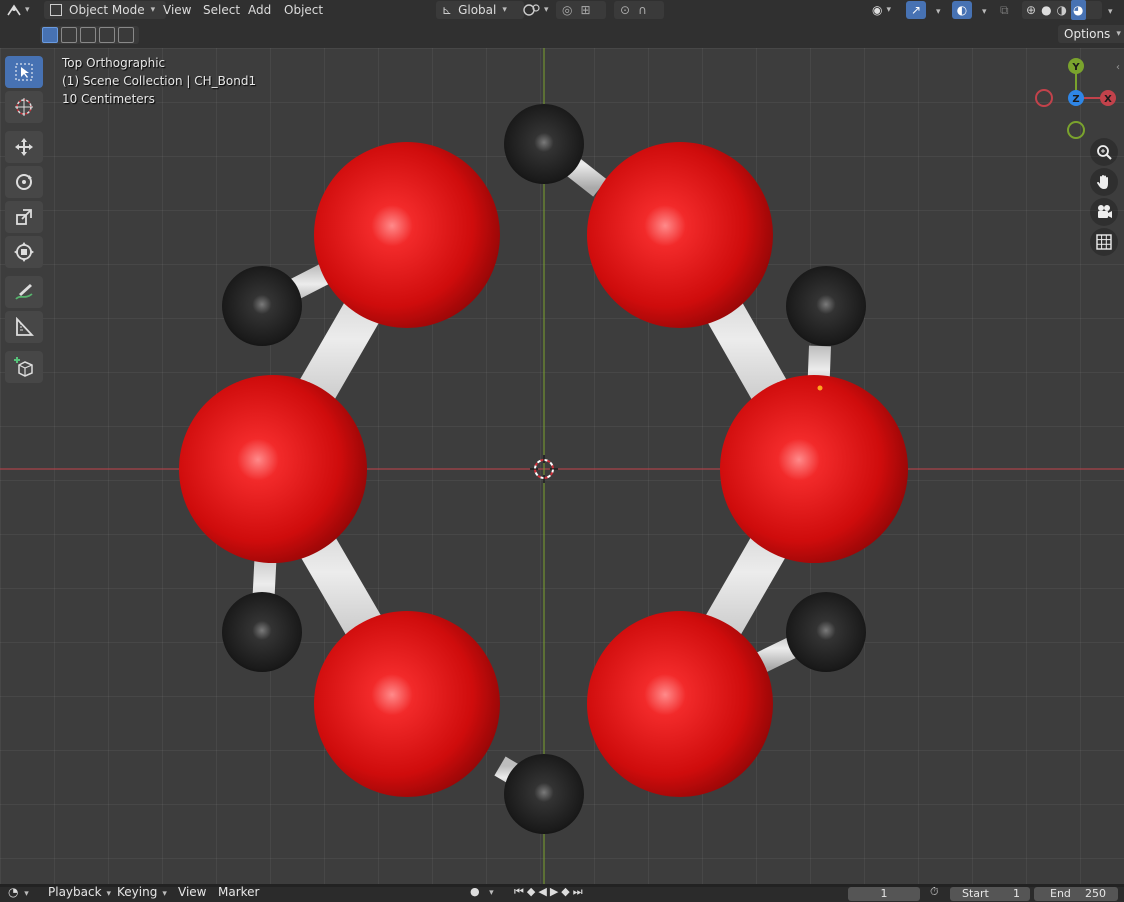  I want to click on pivot-point-button: ▾, so click(535, 10).